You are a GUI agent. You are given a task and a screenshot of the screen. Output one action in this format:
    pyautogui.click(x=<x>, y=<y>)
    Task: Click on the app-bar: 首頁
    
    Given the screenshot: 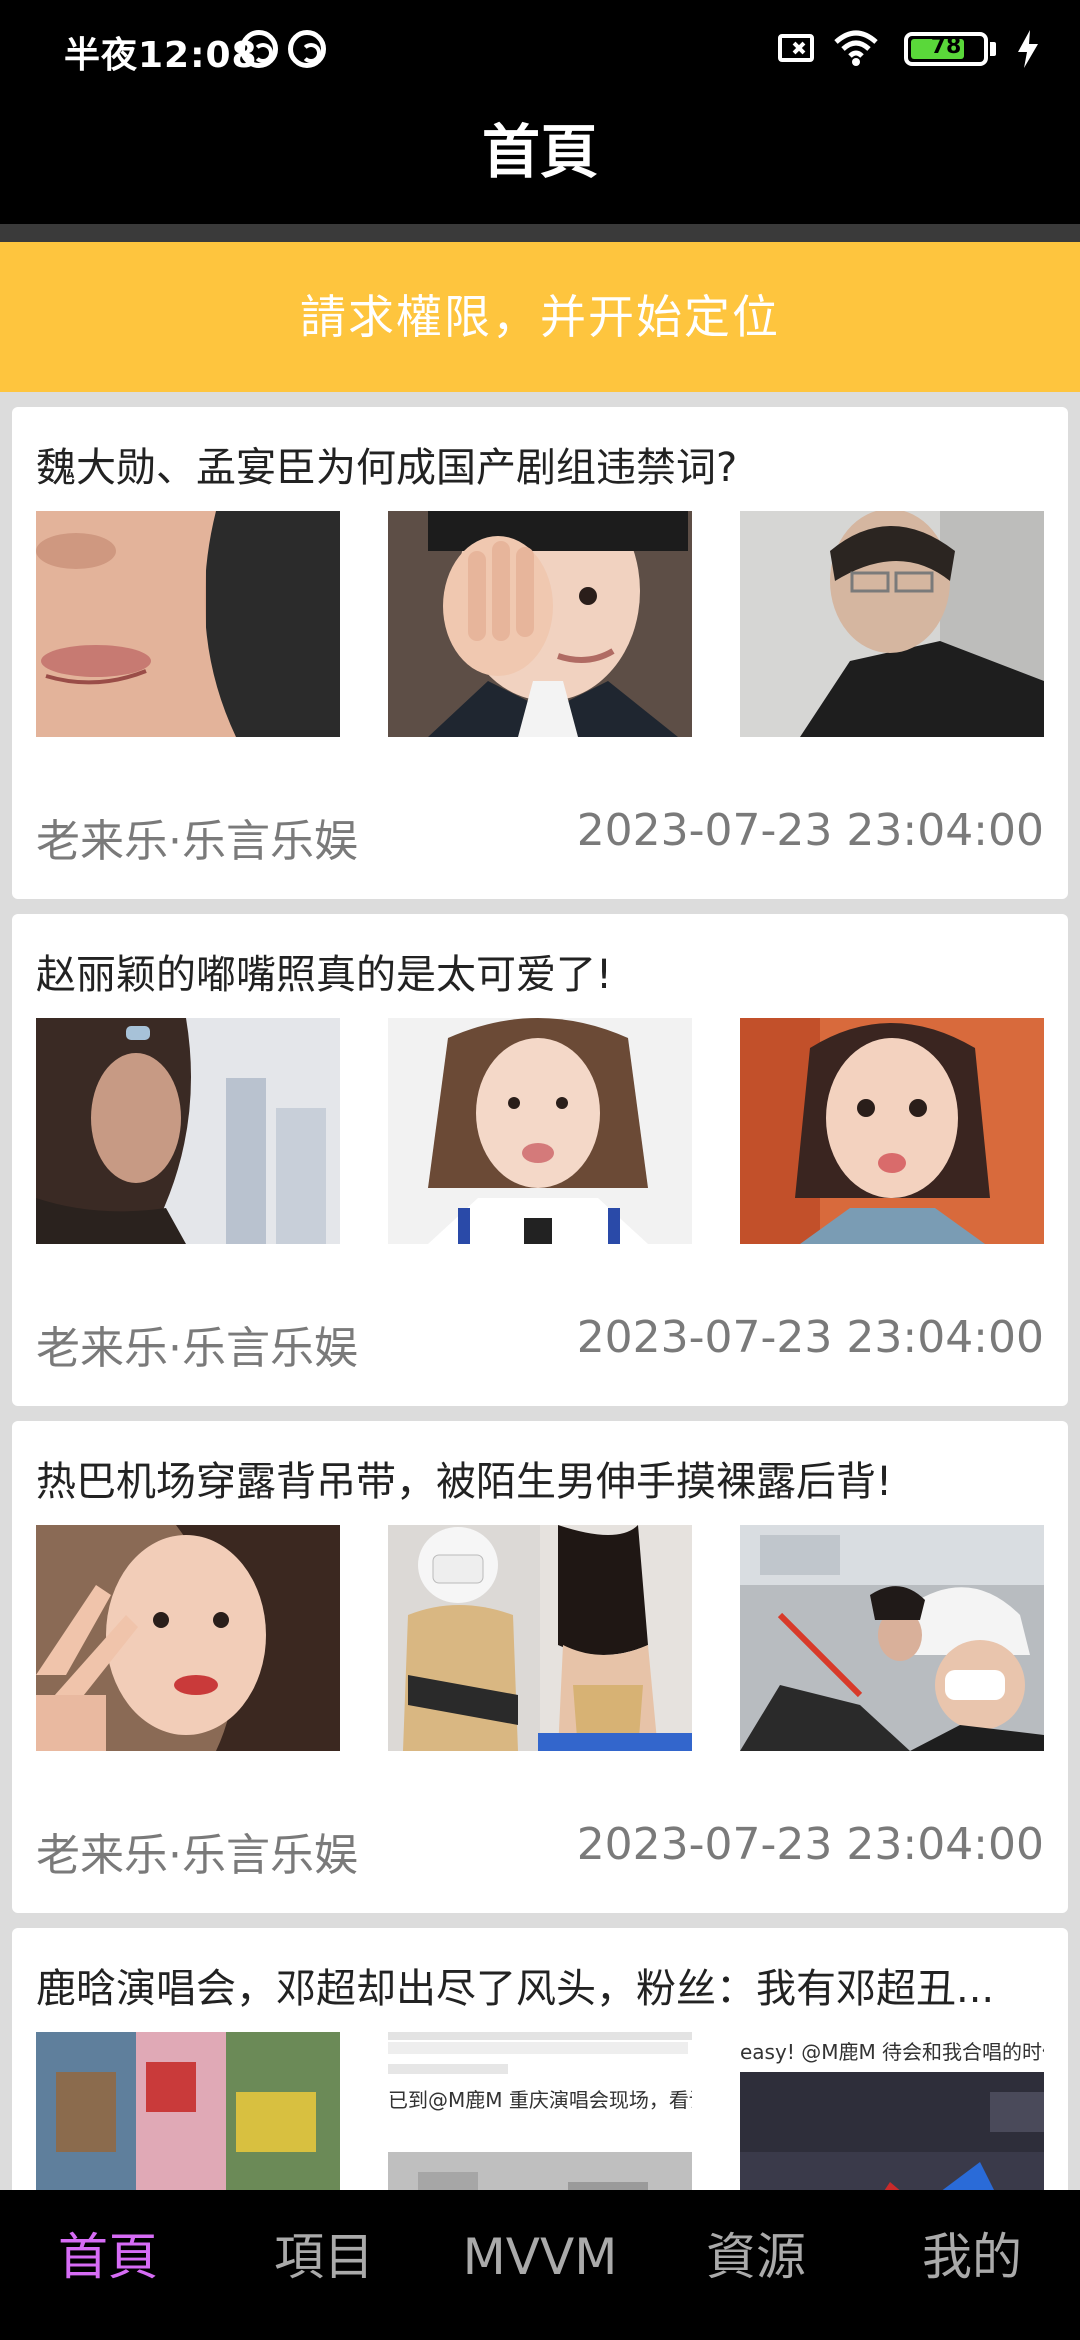 What is the action you would take?
    pyautogui.click(x=540, y=162)
    